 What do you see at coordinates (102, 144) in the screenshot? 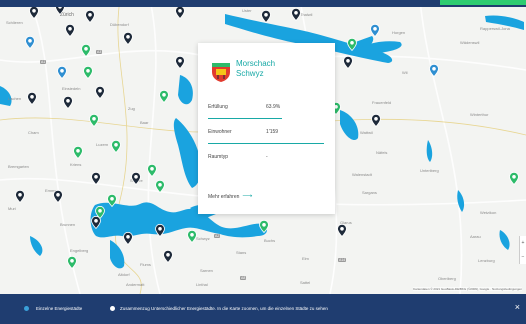
I see `place-label: Luzern` at bounding box center [102, 144].